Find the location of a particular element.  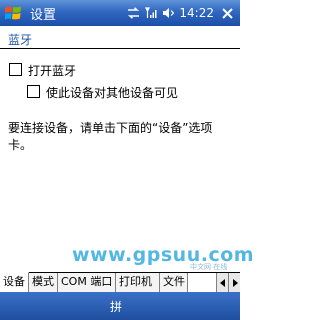

windows-start-icon is located at coordinates (13, 13).